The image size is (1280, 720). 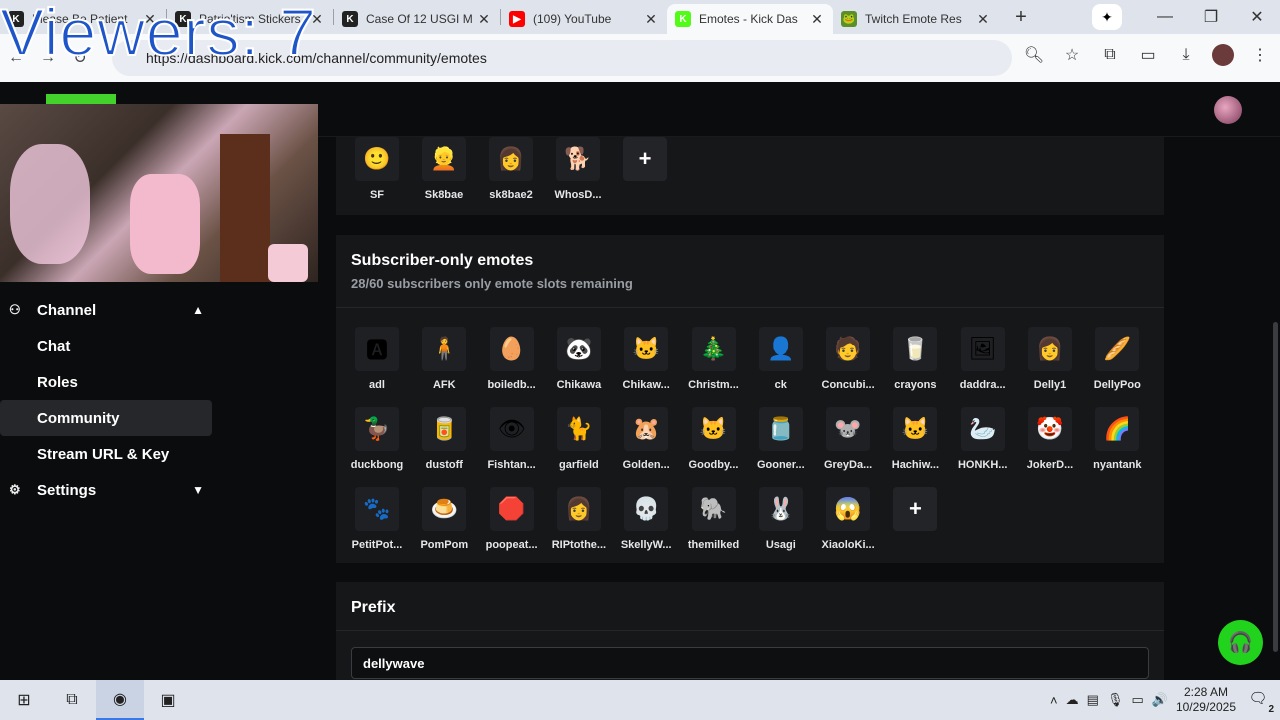 I want to click on cast-icon: ▭, so click(x=1148, y=55).